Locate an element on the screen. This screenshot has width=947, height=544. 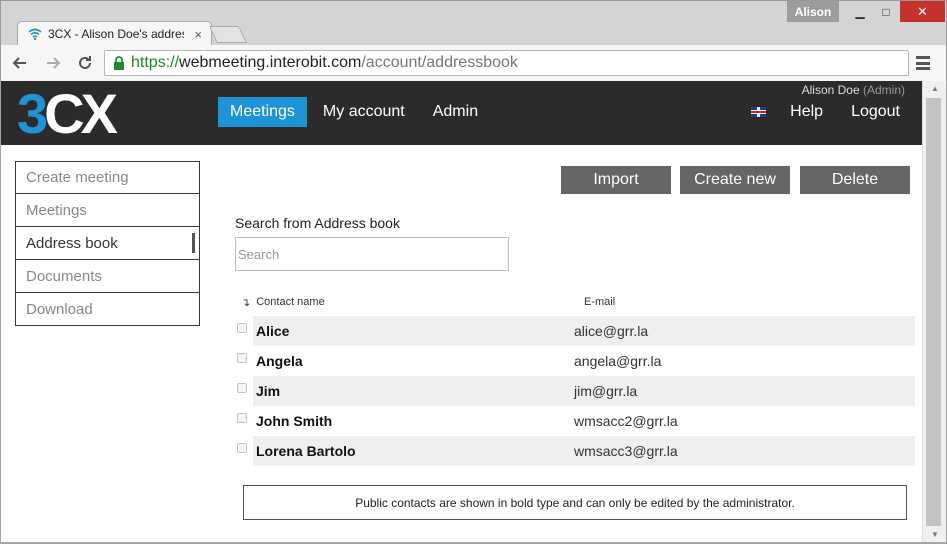
sidebar-item-documents: Documents is located at coordinates (107, 276).